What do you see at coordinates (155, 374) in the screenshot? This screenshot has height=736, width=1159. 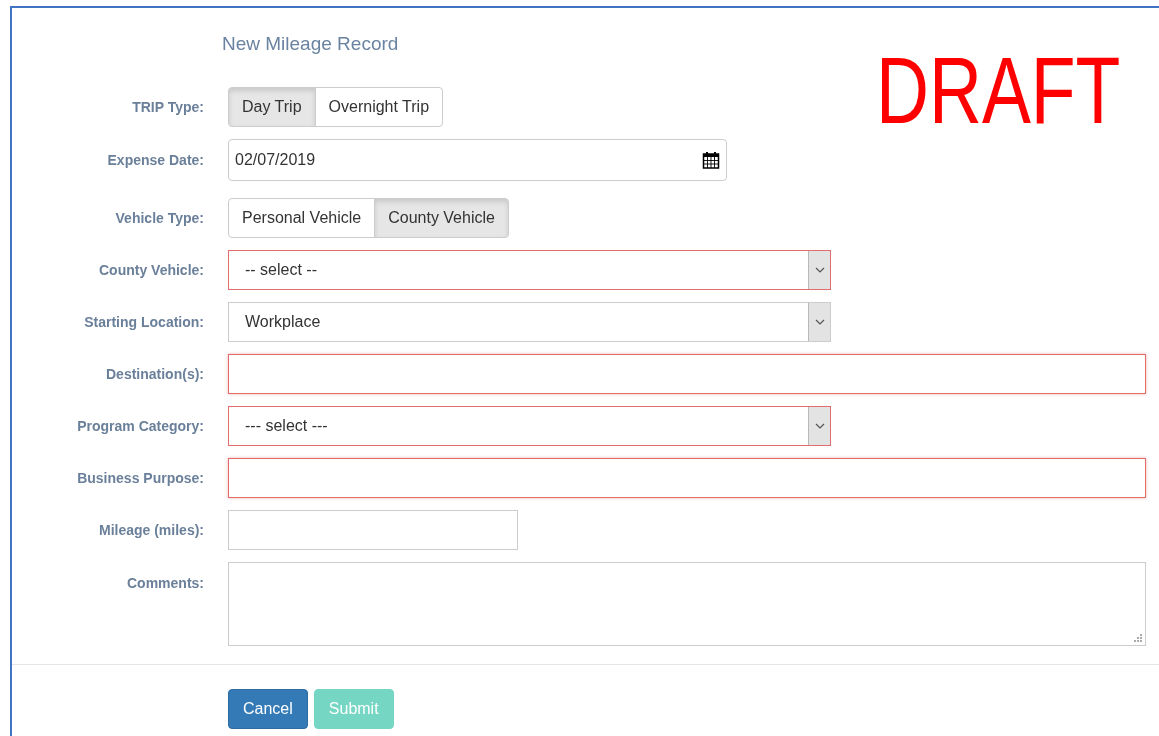 I see `field-label: Destination(s):` at bounding box center [155, 374].